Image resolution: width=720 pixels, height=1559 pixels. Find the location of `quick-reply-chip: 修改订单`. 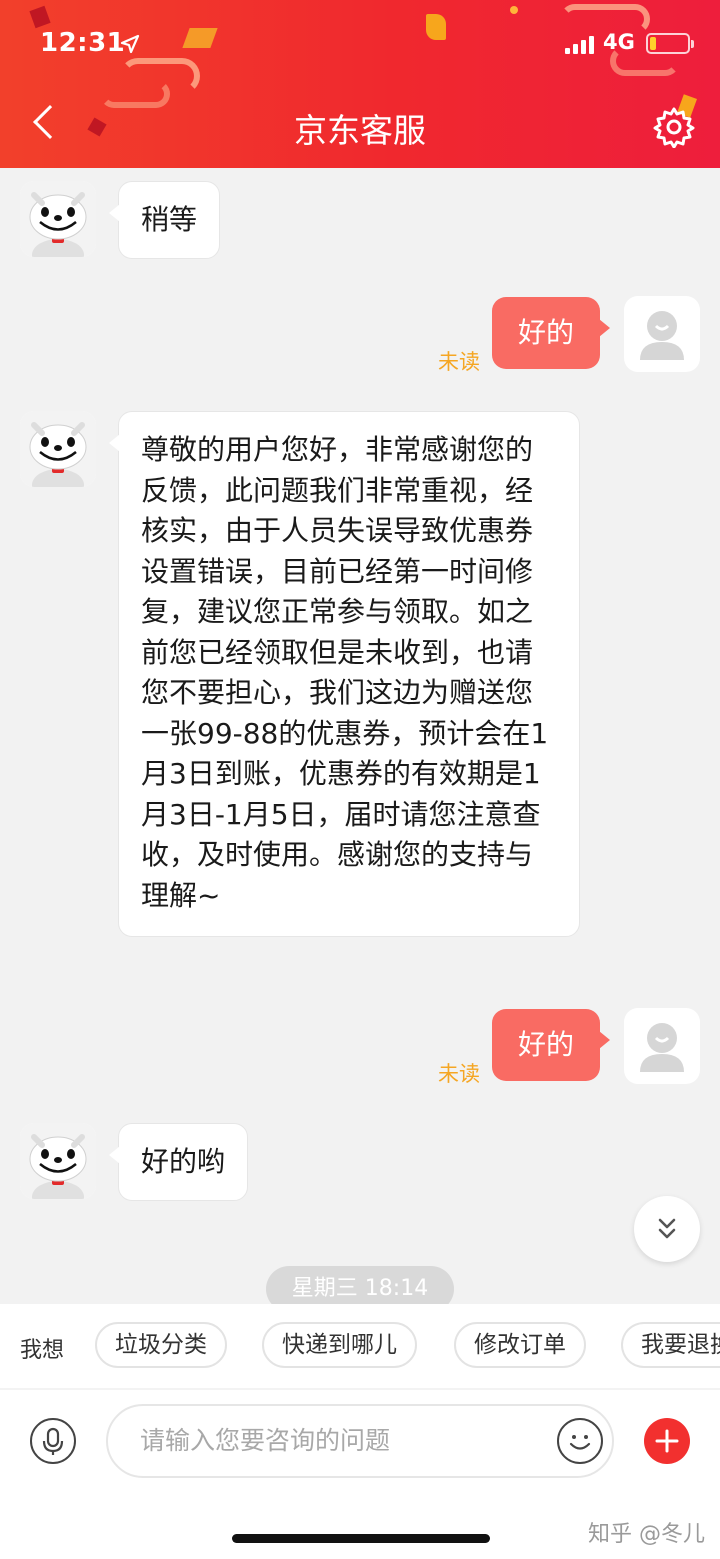

quick-reply-chip: 修改订单 is located at coordinates (520, 1345).